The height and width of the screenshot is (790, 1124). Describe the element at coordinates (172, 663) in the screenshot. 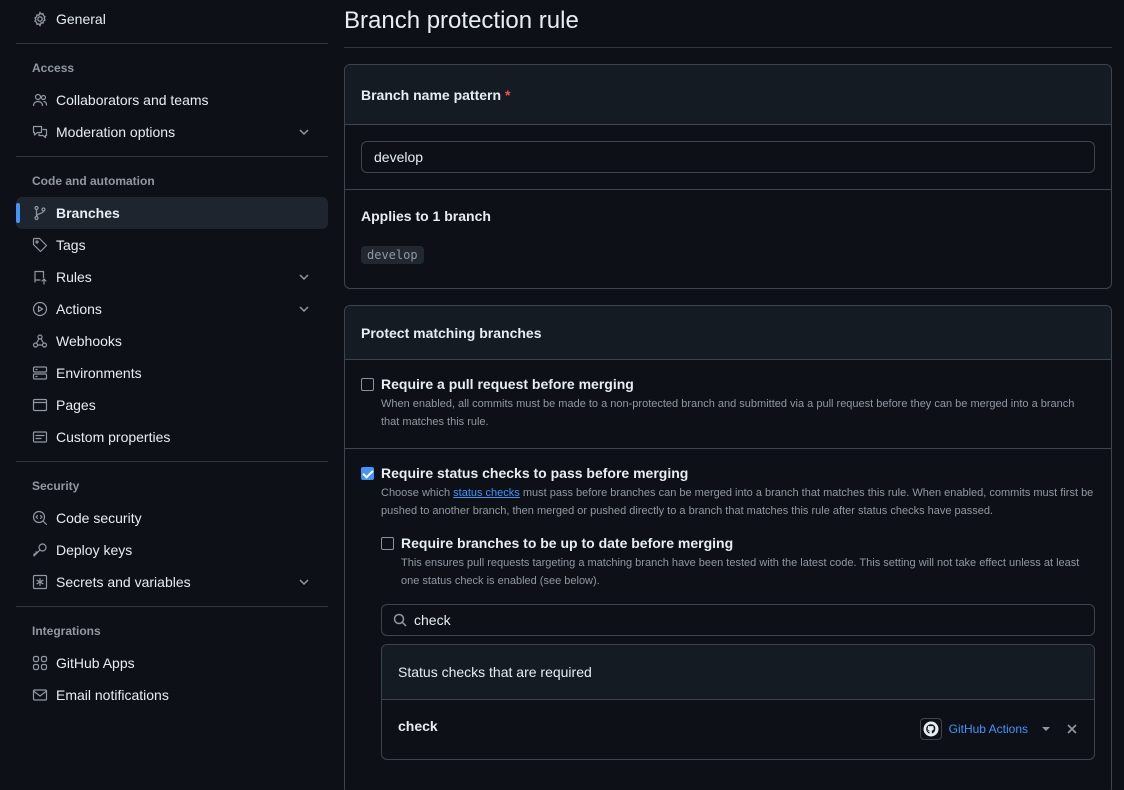

I see `sidebar-item-github-apps: GitHub Apps` at that location.